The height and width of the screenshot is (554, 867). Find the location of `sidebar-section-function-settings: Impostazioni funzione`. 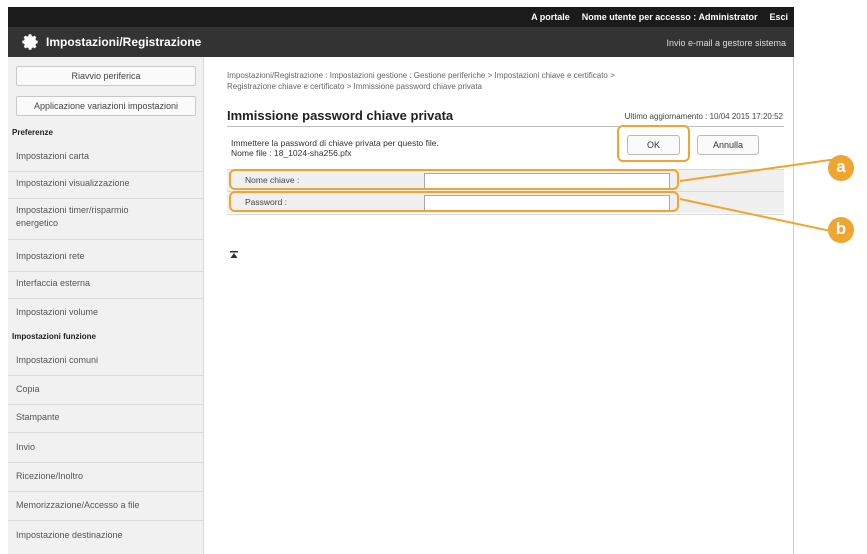

sidebar-section-function-settings: Impostazioni funzione is located at coordinates (54, 336).